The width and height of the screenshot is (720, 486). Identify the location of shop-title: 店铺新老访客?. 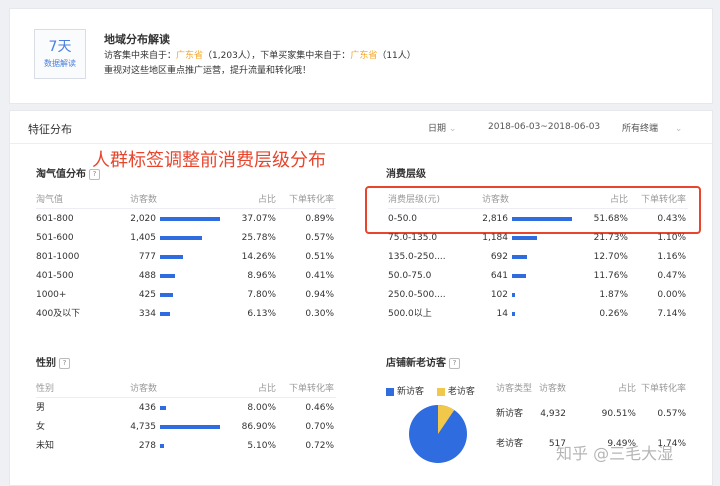
(423, 361).